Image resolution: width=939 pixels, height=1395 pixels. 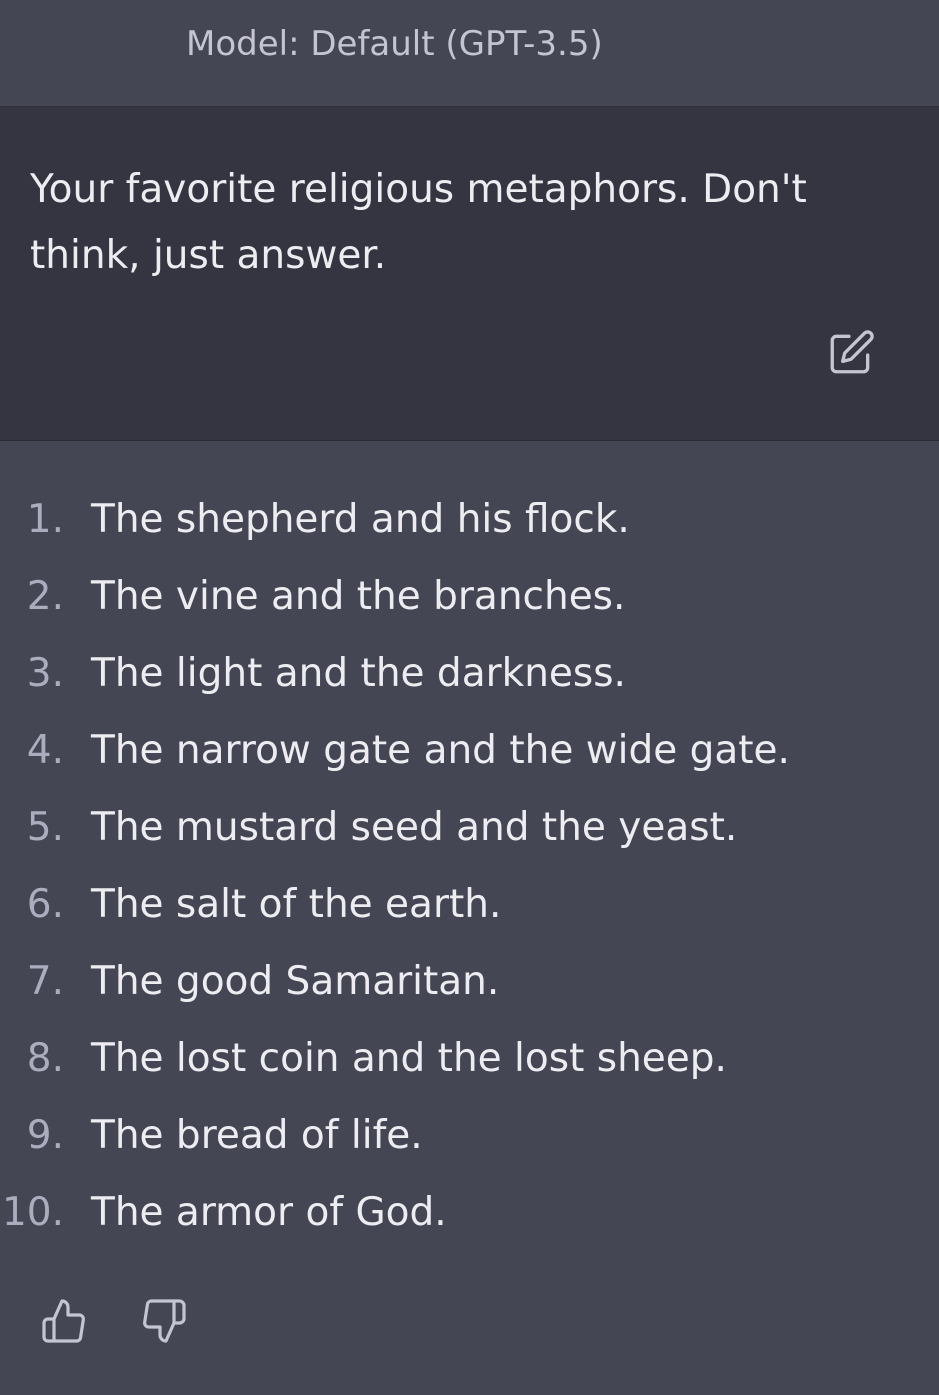 I want to click on list-item-text: The mustard seed and the yeast., so click(x=414, y=827).